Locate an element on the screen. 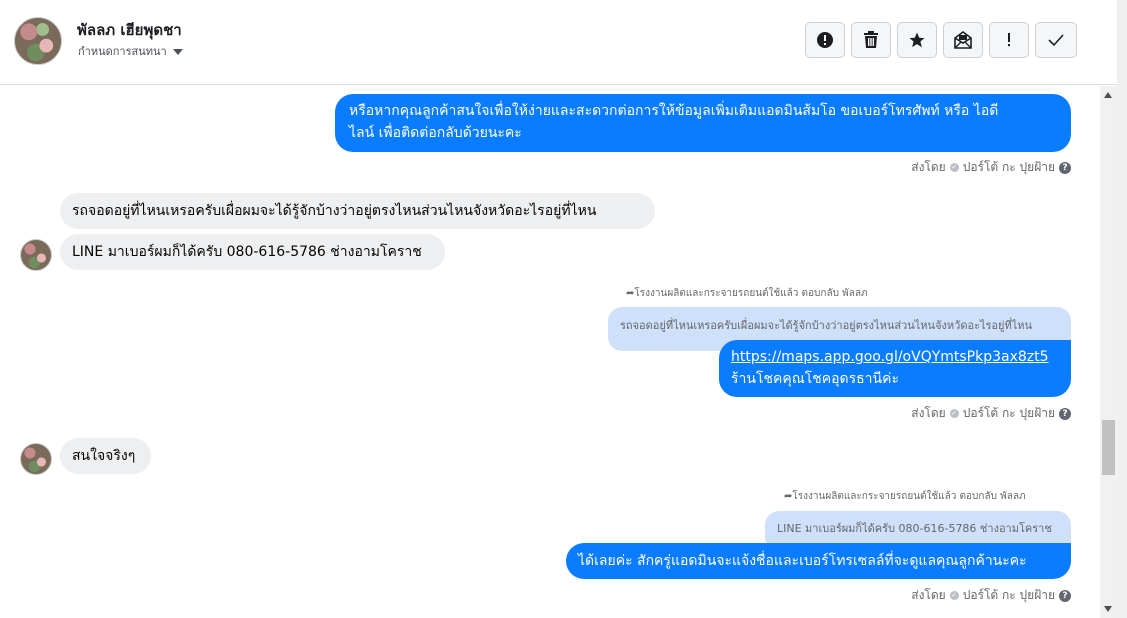 This screenshot has width=1127, height=618. follow-up-button is located at coordinates (1009, 40).